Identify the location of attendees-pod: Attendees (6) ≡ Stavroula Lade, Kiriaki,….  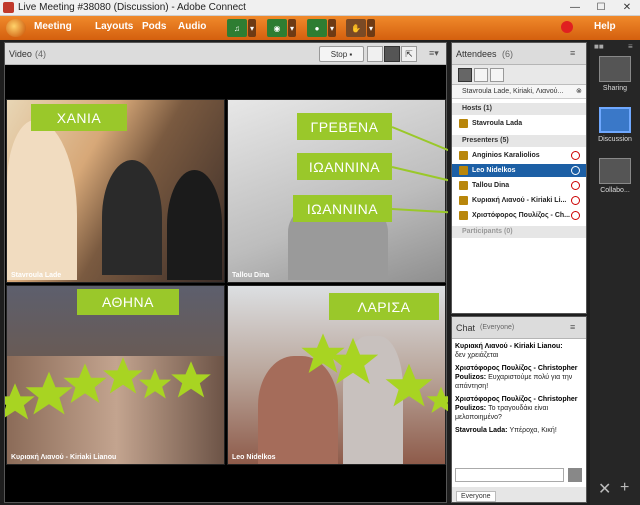
(519, 178).